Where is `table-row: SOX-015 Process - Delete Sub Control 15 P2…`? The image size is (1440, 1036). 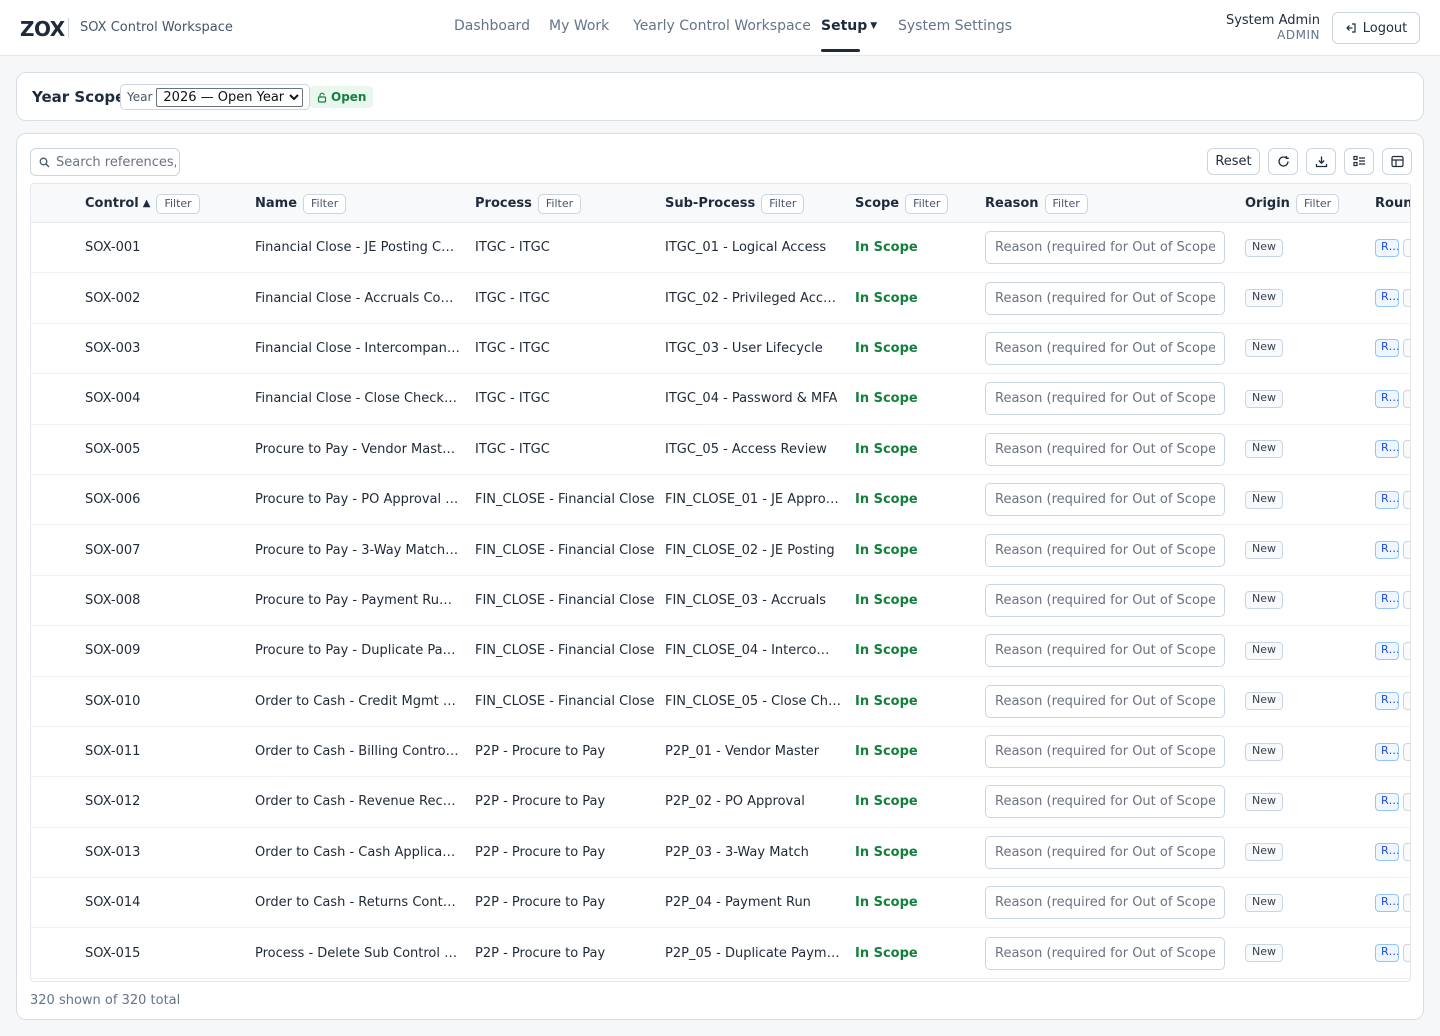
table-row: SOX-015 Process - Delete Sub Control 15 P2… is located at coordinates (720, 953).